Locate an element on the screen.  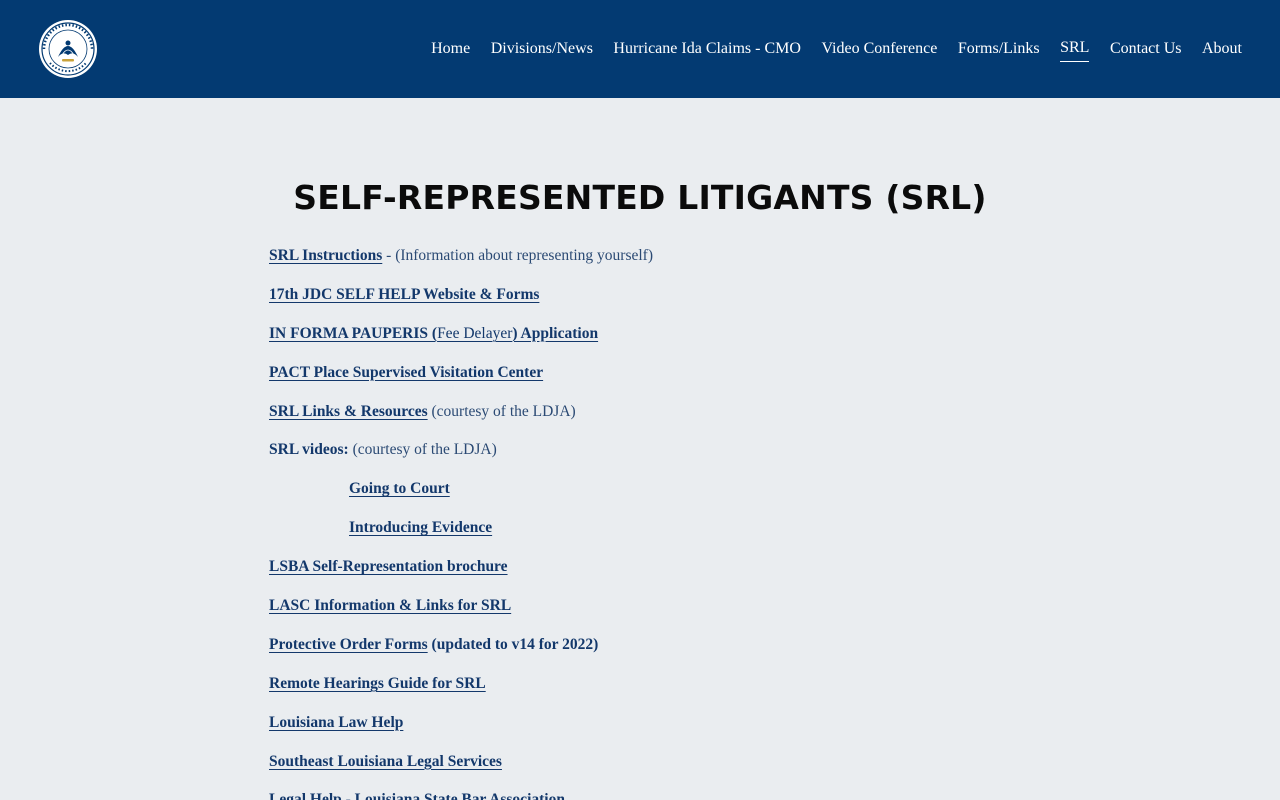
nav-srl: SRL is located at coordinates (1075, 50).